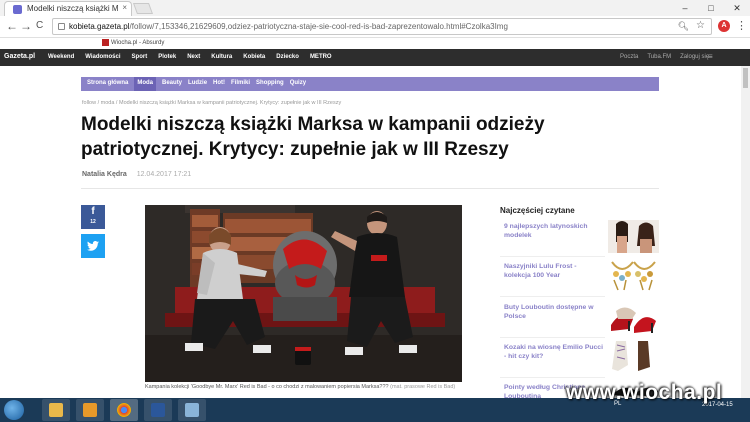 Image resolution: width=750 pixels, height=422 pixels. I want to click on bookmark-favicon-icon, so click(105, 42).